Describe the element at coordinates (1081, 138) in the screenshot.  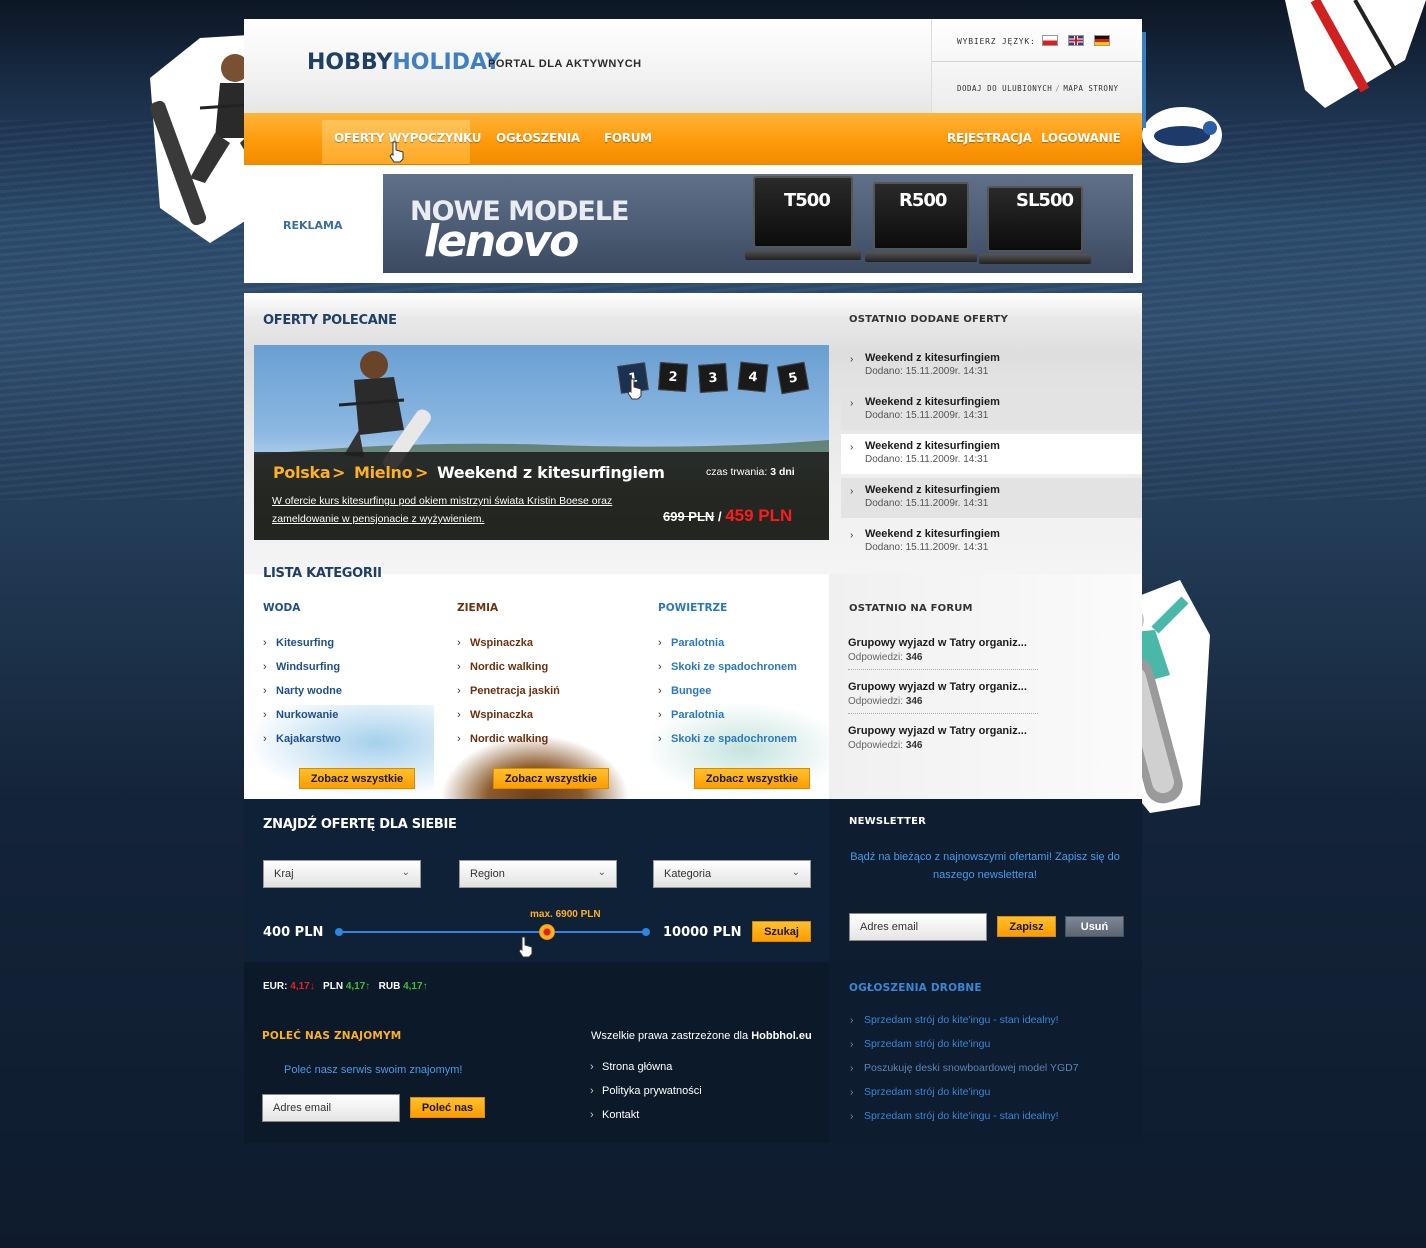
I see `login-link: LOGOWANIE` at that location.